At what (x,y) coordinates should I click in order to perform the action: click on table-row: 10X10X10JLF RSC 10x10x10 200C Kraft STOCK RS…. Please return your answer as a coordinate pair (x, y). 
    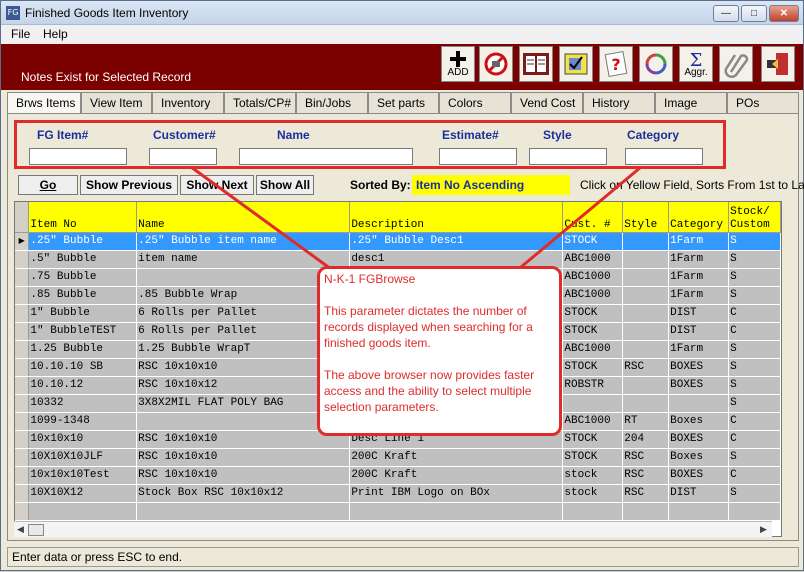
    Looking at the image, I should click on (398, 457).